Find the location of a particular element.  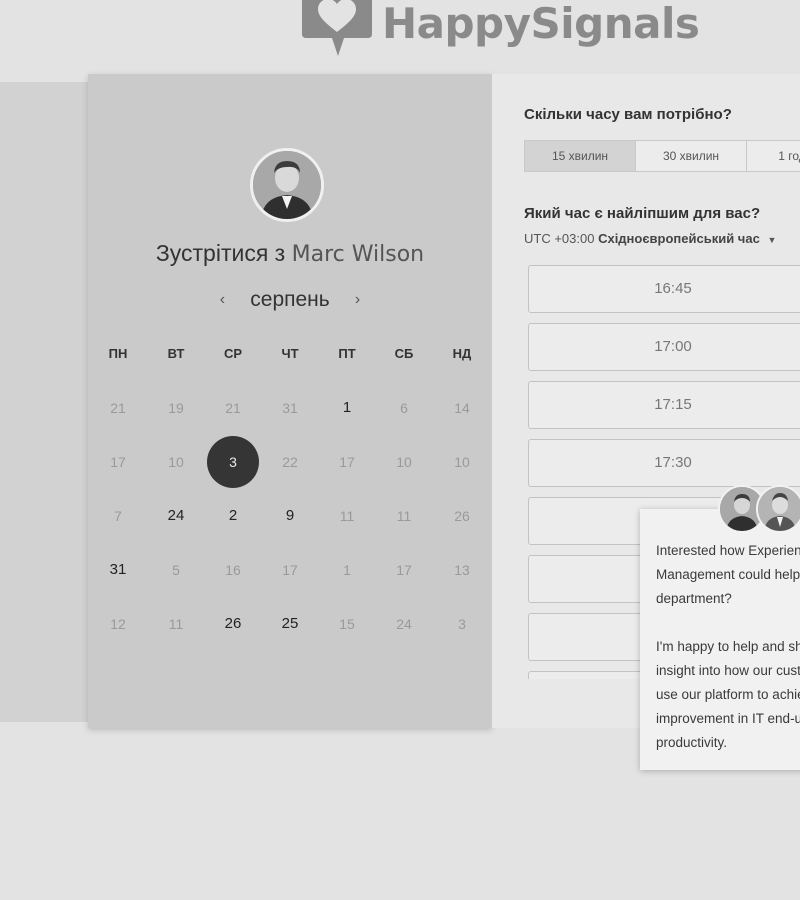

meeting-title-prefix: Зустрітися з is located at coordinates (220, 253).